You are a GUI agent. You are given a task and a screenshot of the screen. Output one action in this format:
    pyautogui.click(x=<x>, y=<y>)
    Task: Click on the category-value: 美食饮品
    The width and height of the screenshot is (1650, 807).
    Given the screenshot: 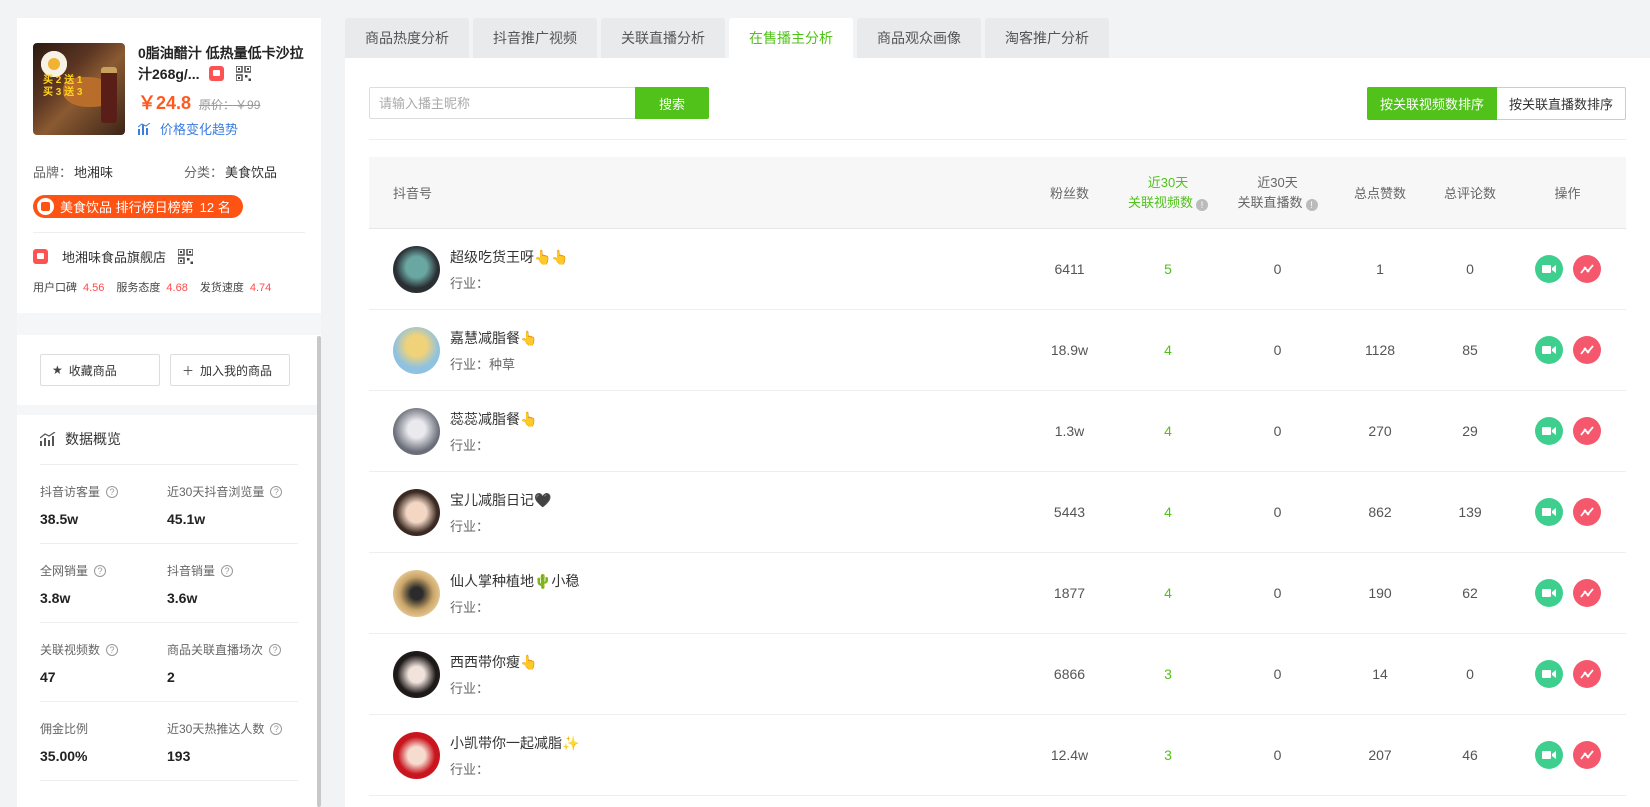 What is the action you would take?
    pyautogui.click(x=251, y=172)
    